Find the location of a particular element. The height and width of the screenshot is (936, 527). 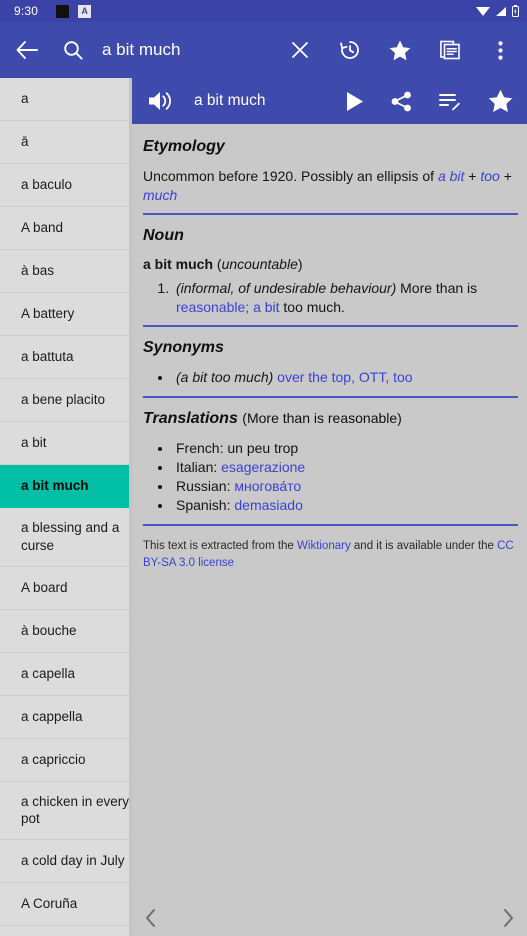

sidebar-item-label: à bouche is located at coordinates (49, 630).